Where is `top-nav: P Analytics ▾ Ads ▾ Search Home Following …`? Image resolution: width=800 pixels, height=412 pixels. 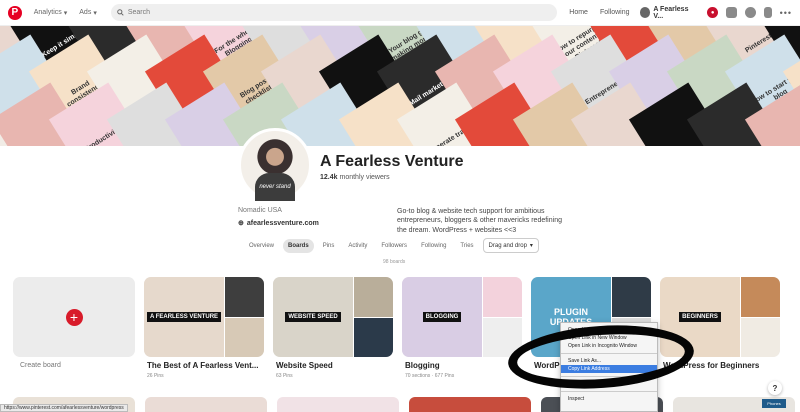
top-nav: P Analytics ▾ Ads ▾ Search Home Following … is located at coordinates (400, 13).